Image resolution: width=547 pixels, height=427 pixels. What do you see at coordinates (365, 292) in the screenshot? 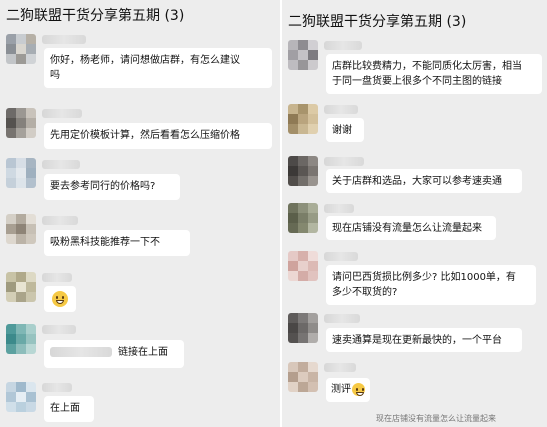
I see `message-text: 多少不取货的?` at bounding box center [365, 292].